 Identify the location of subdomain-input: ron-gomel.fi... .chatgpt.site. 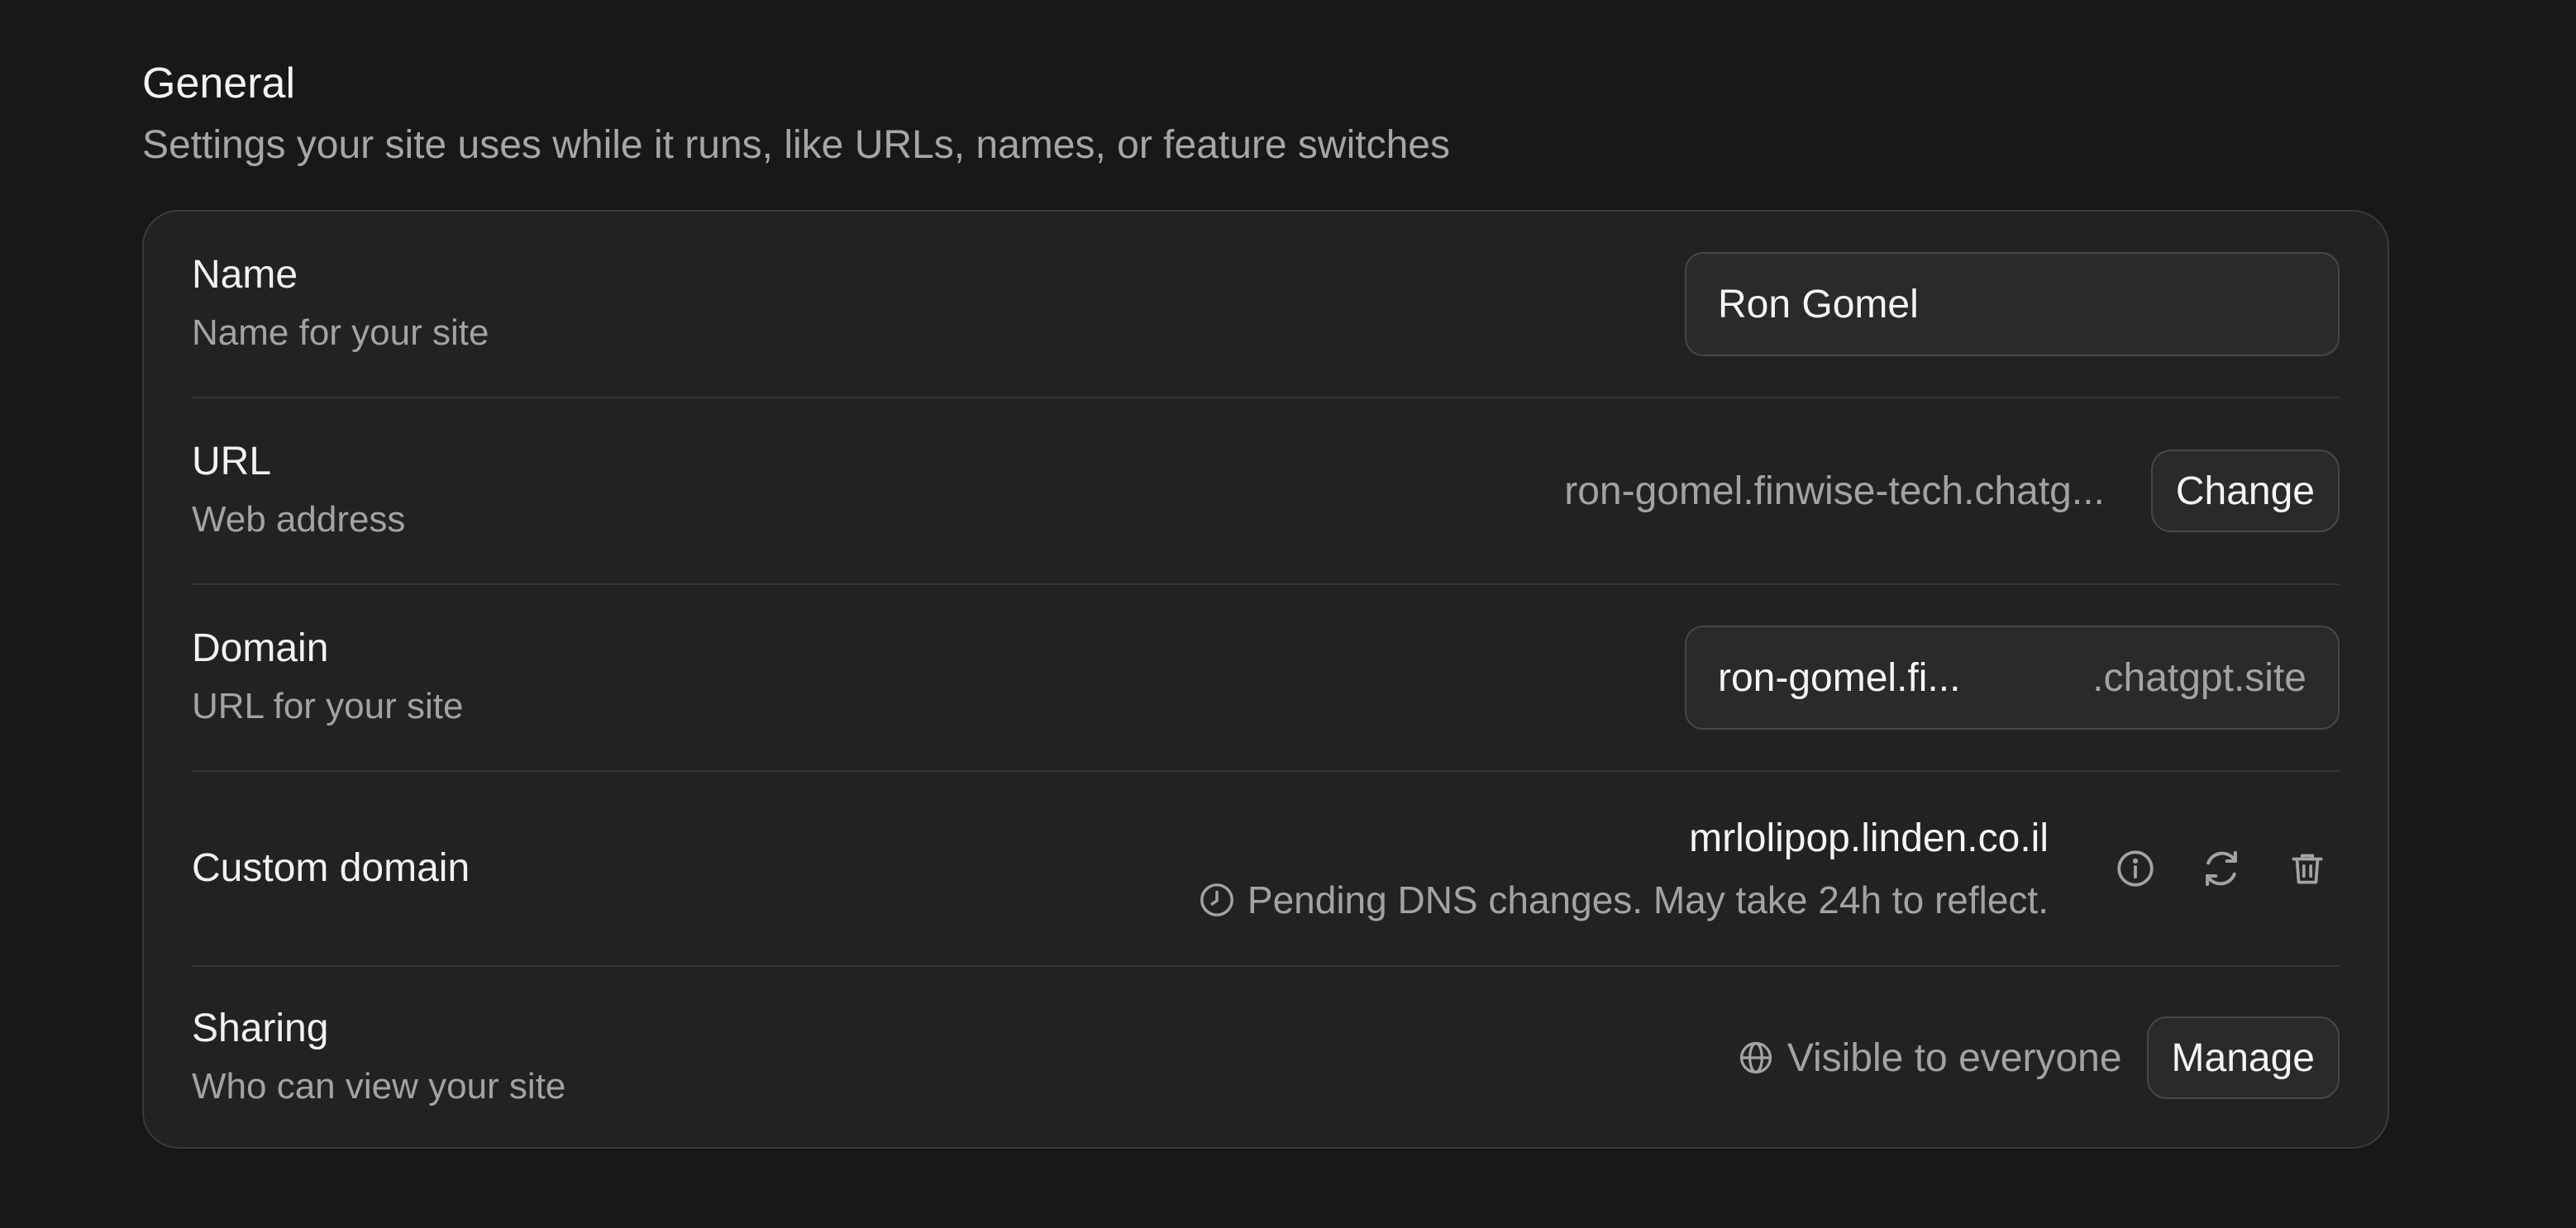
(2012, 678).